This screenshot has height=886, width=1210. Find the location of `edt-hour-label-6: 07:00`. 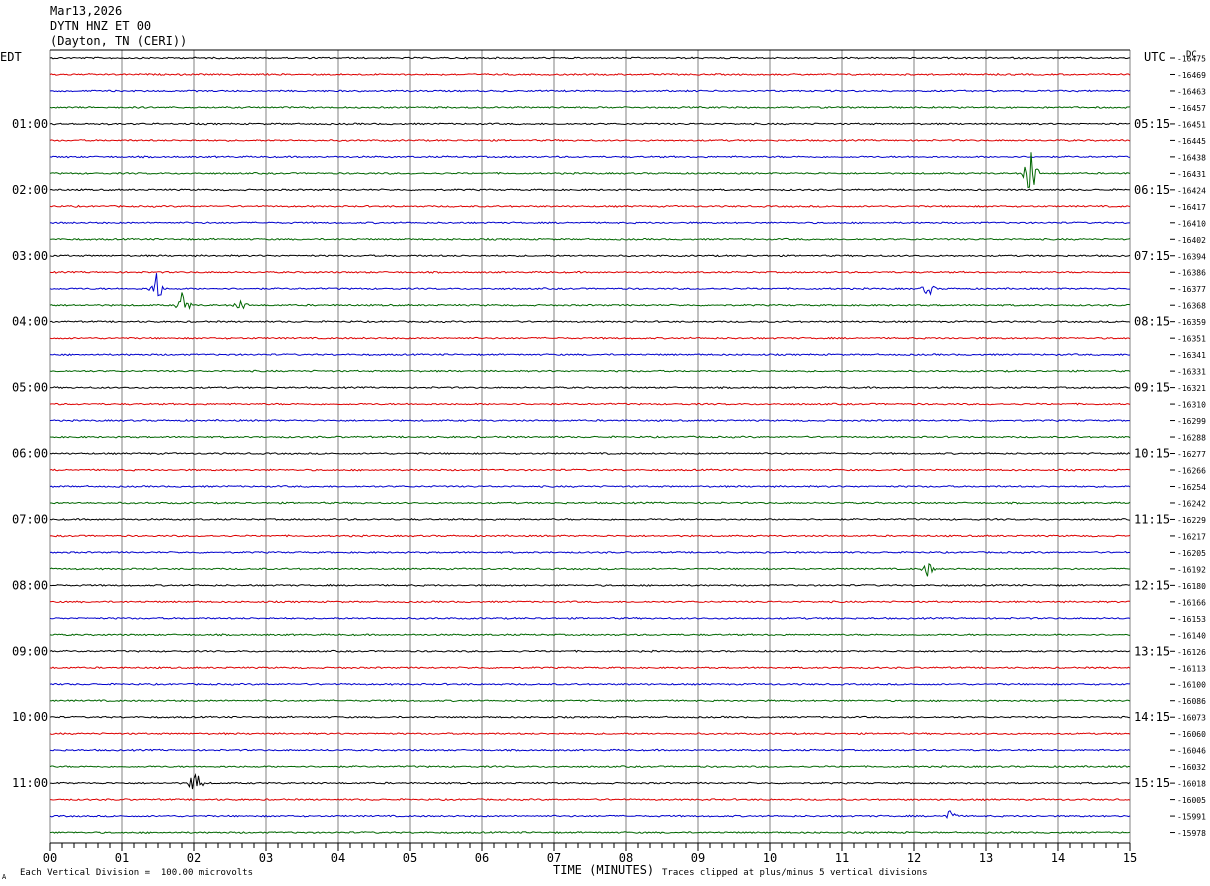

edt-hour-label-6: 07:00 is located at coordinates (30, 519).